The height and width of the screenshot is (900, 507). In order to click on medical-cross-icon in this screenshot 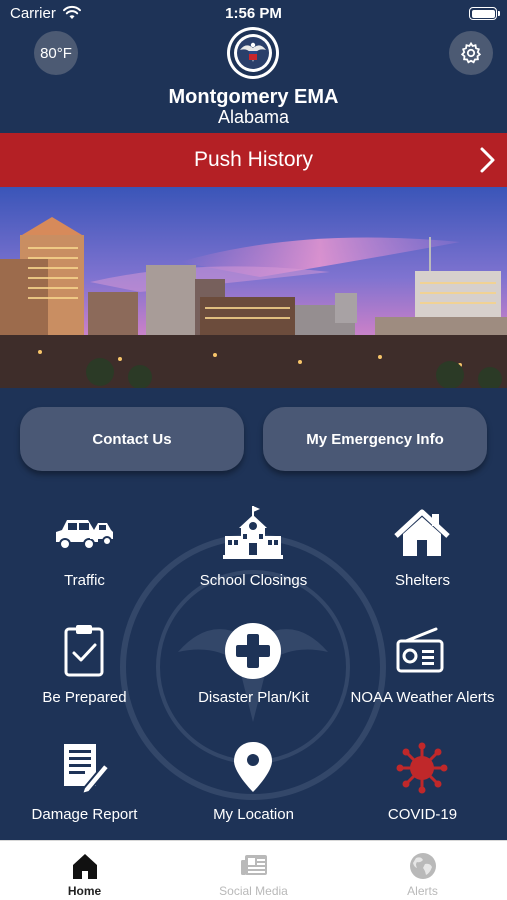, I will do `click(253, 651)`.